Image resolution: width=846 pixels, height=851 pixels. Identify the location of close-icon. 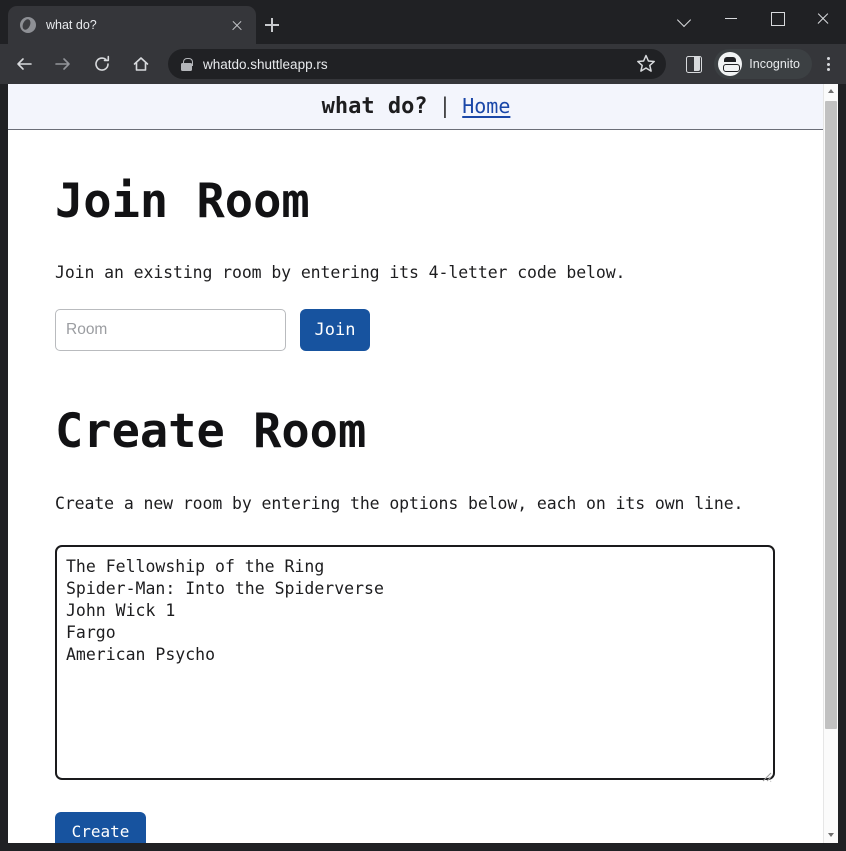
(237, 25).